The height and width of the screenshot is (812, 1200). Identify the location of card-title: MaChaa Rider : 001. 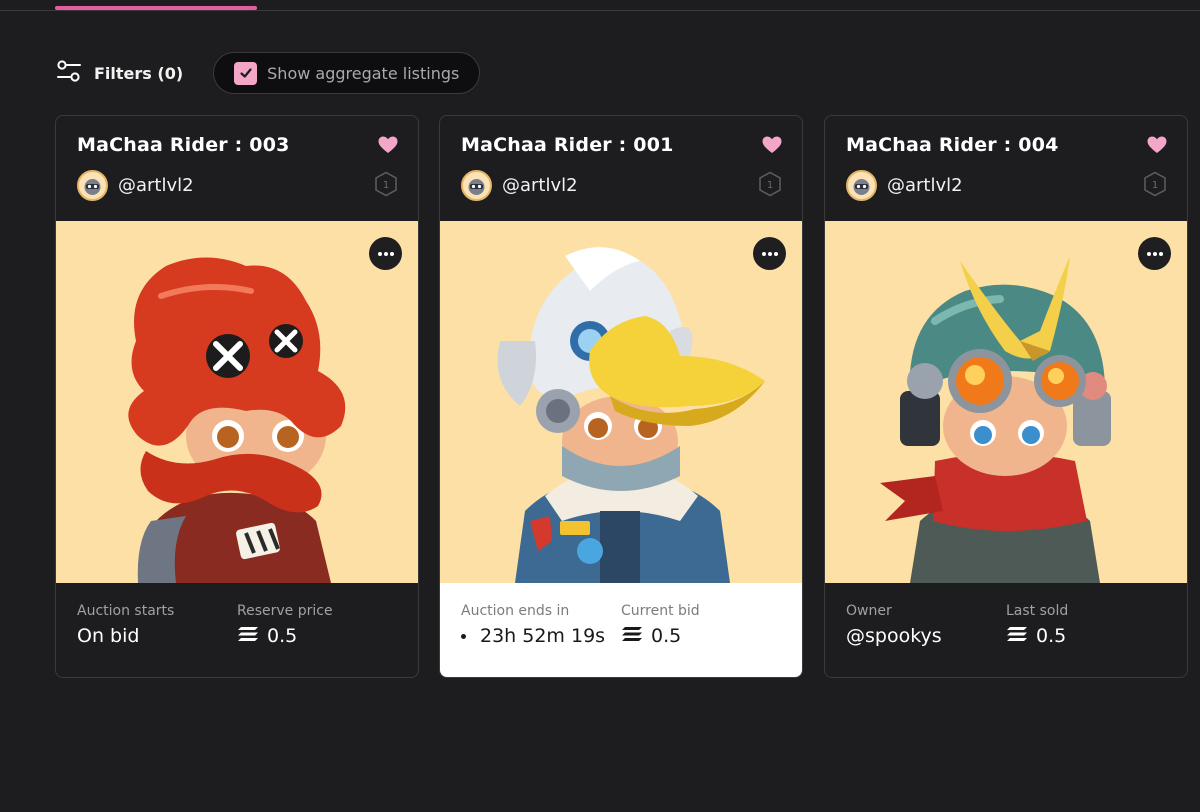
(621, 145).